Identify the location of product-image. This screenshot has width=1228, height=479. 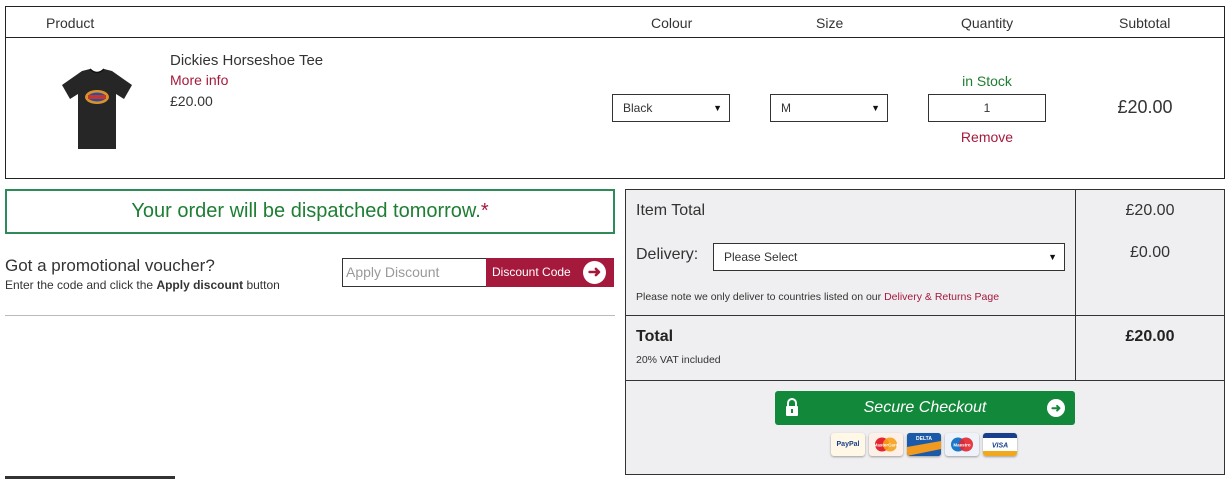
(97, 109).